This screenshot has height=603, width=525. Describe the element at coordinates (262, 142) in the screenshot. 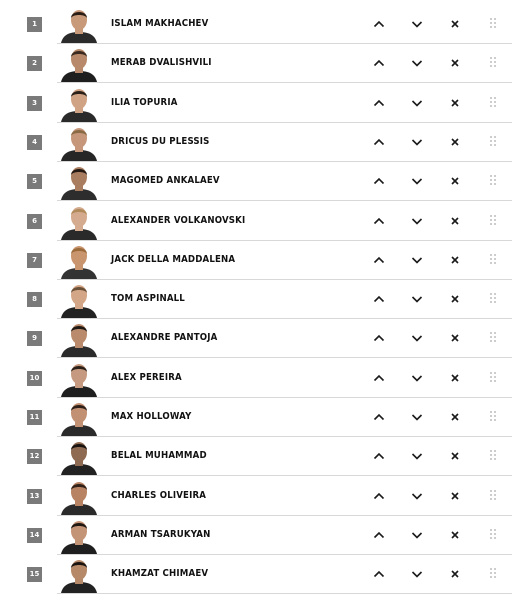

I see `ranking-row: 4 DRICUS DU PLESSIS` at that location.